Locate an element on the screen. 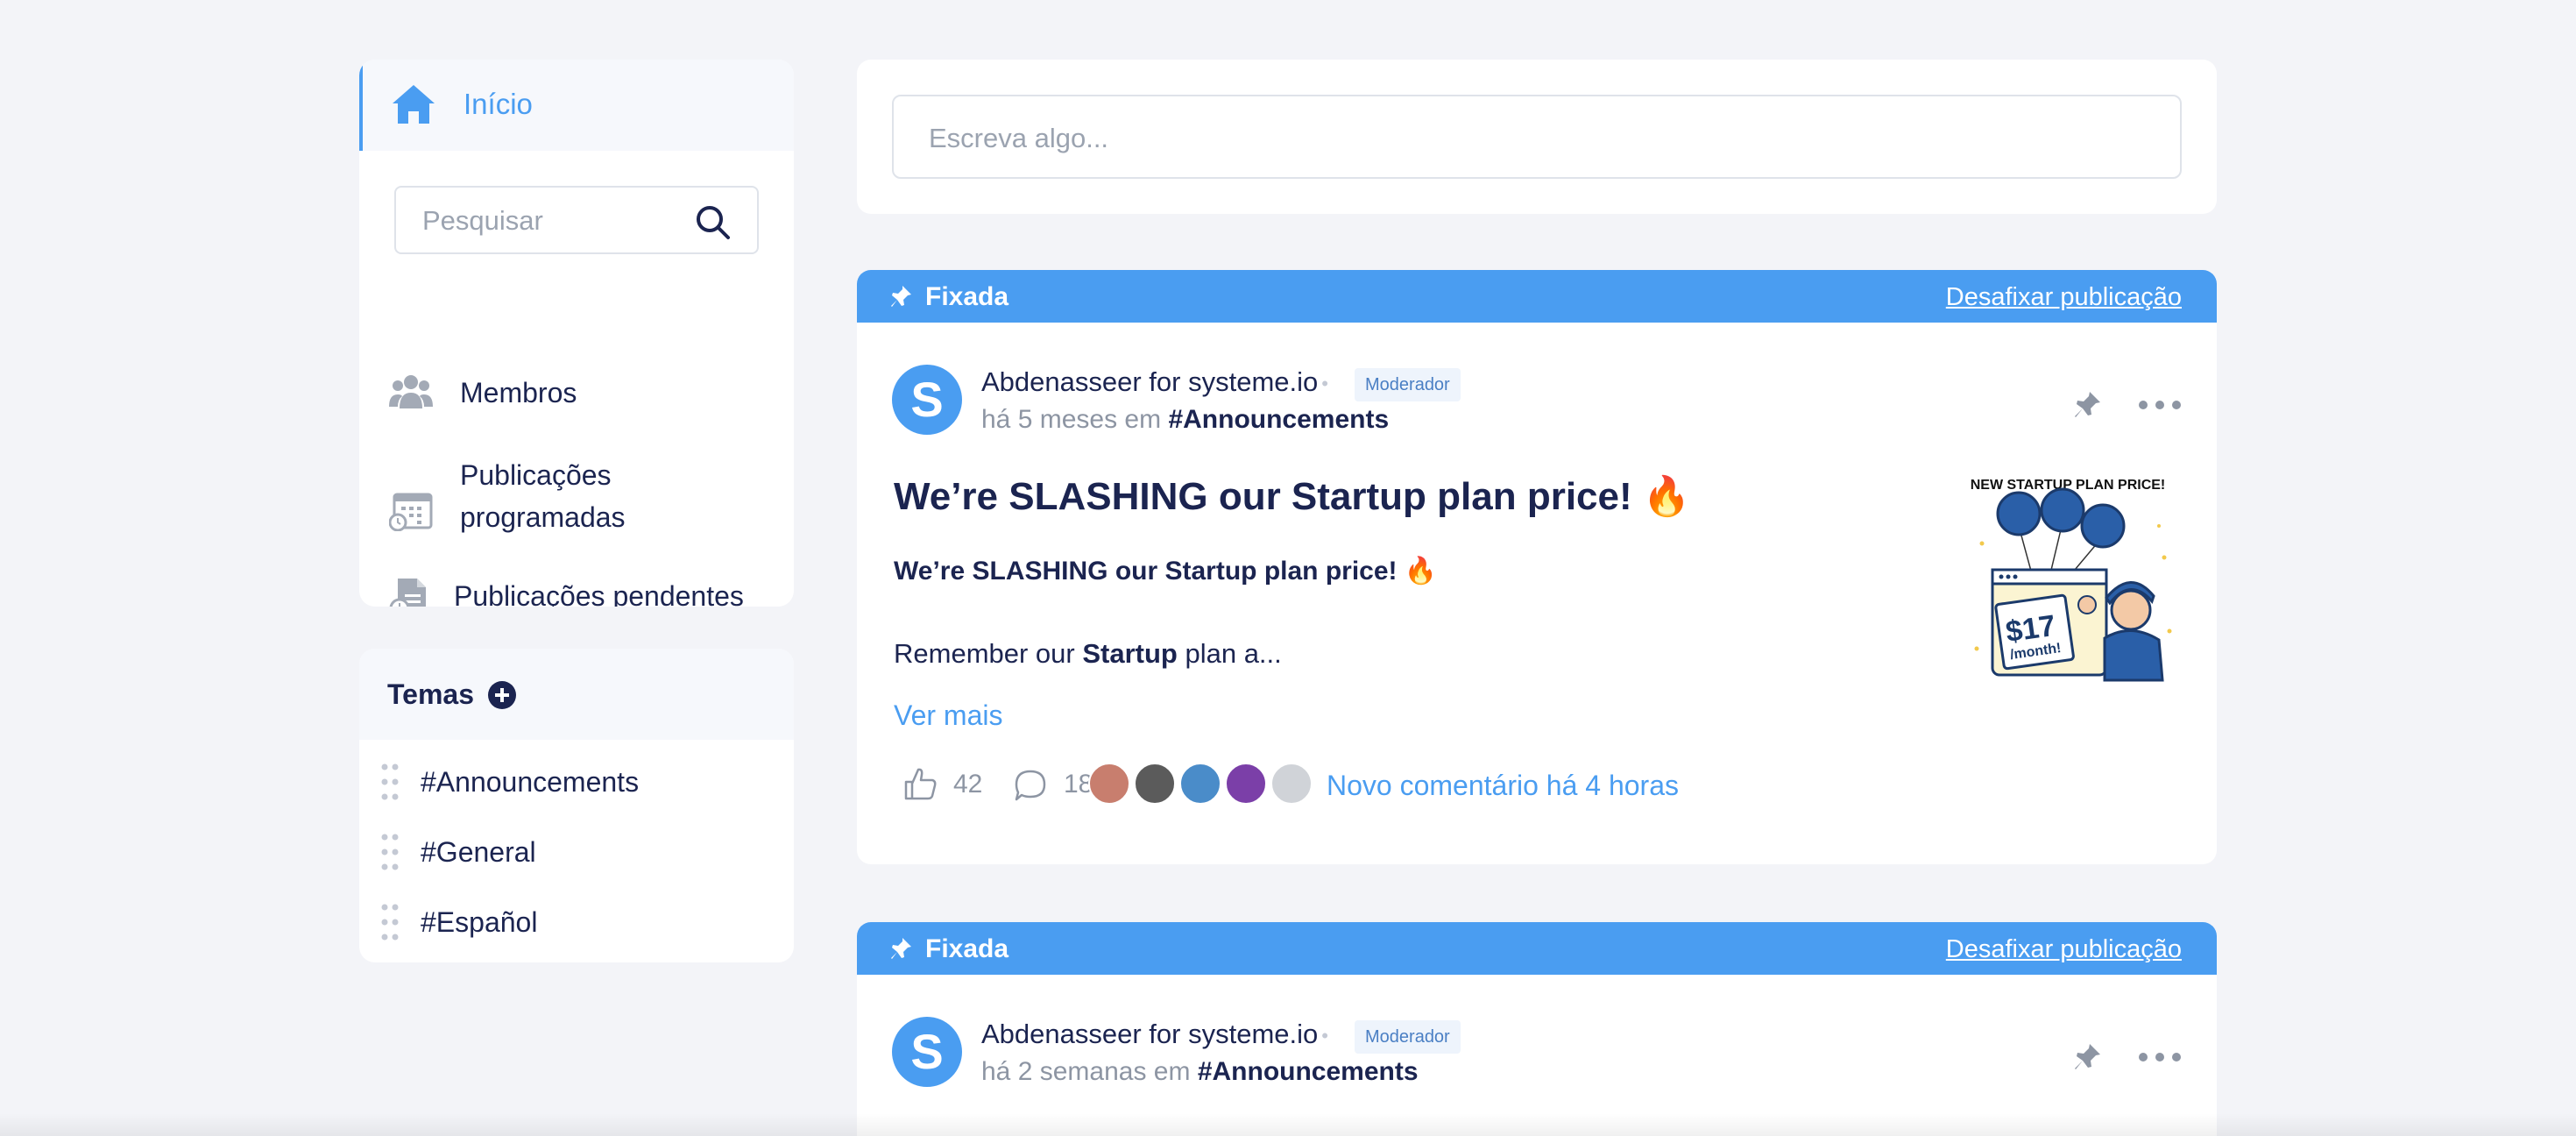 The image size is (2576, 1136). comment-icon is located at coordinates (1030, 785).